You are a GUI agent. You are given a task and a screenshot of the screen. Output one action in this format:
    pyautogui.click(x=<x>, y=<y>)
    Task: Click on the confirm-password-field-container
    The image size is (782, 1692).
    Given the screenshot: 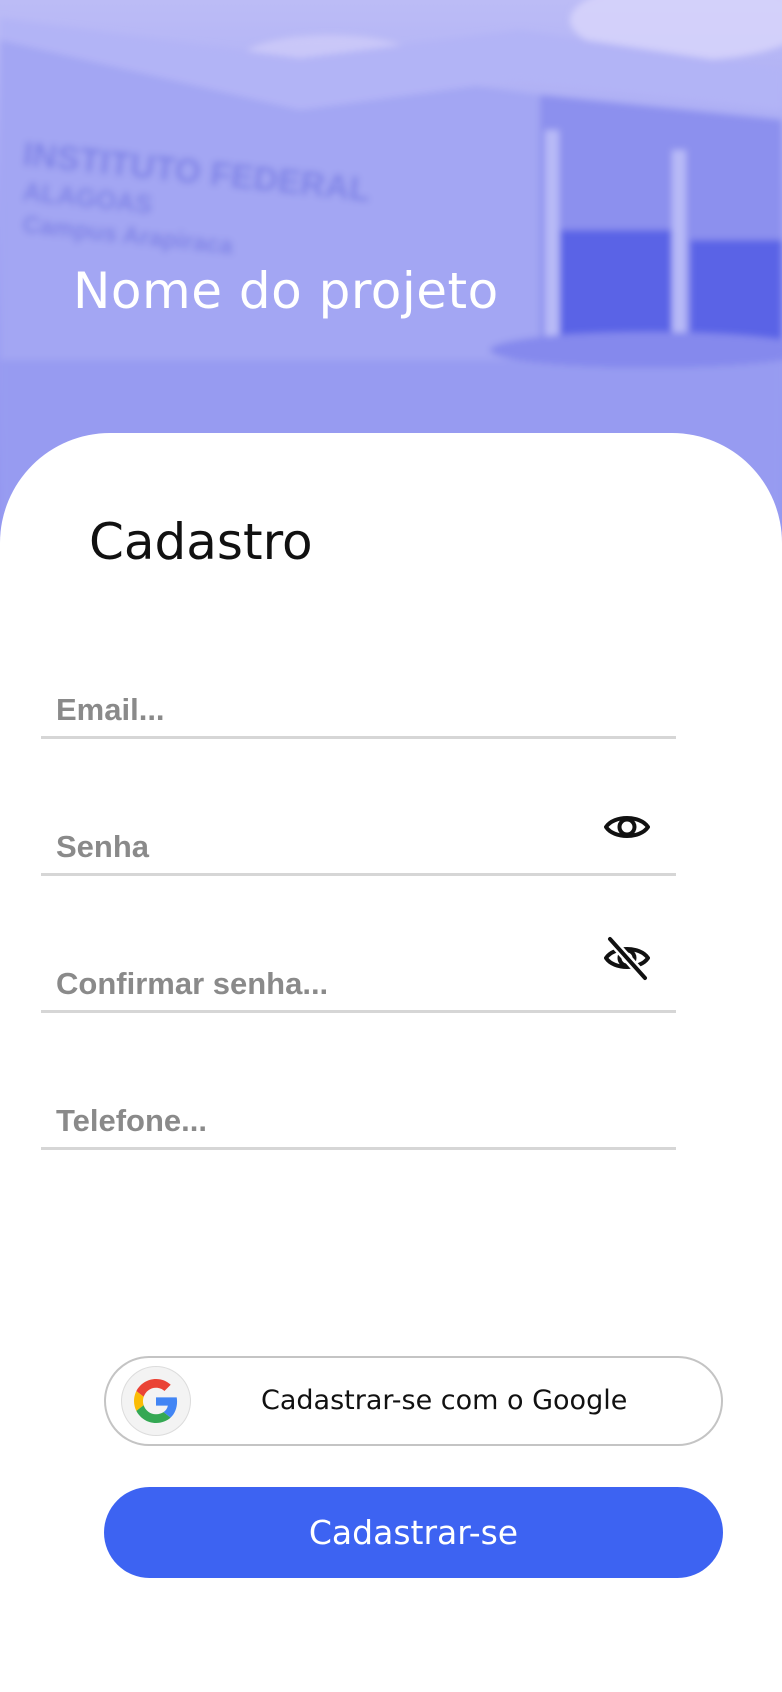 What is the action you would take?
    pyautogui.click(x=358, y=973)
    